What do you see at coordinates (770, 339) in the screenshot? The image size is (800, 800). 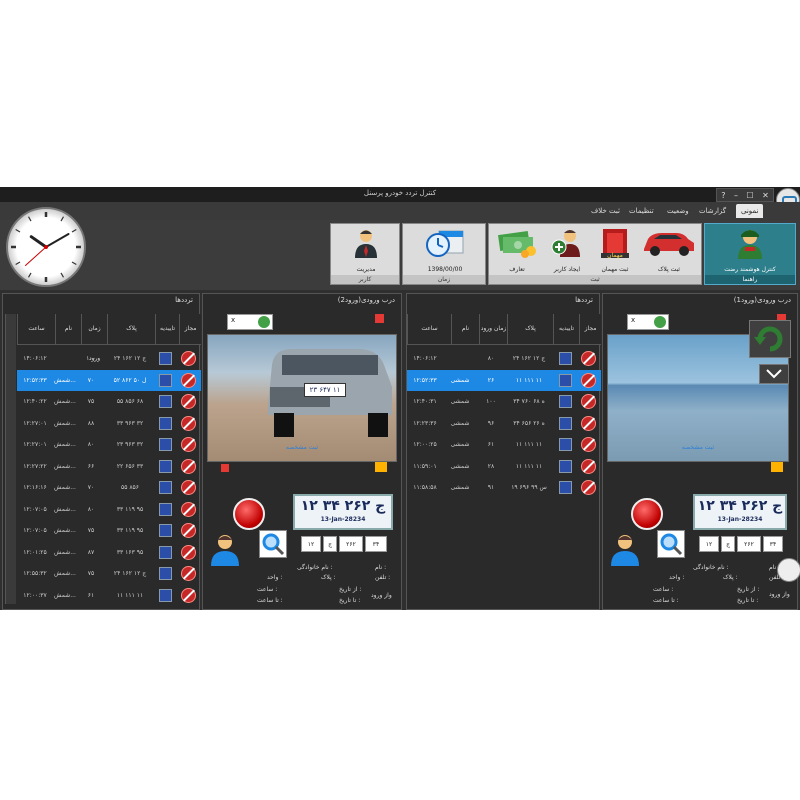 I see `refresh-button` at bounding box center [770, 339].